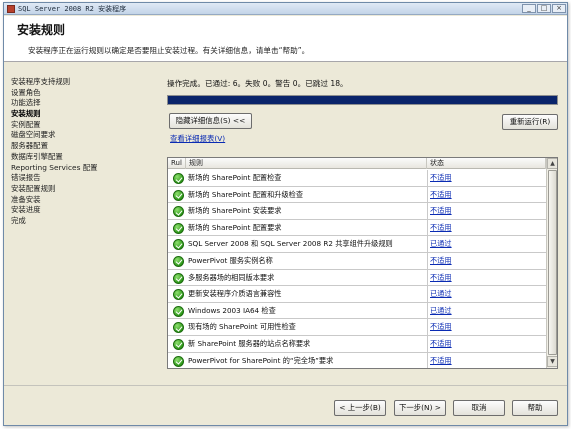  I want to click on help-button: 帮助, so click(535, 408).